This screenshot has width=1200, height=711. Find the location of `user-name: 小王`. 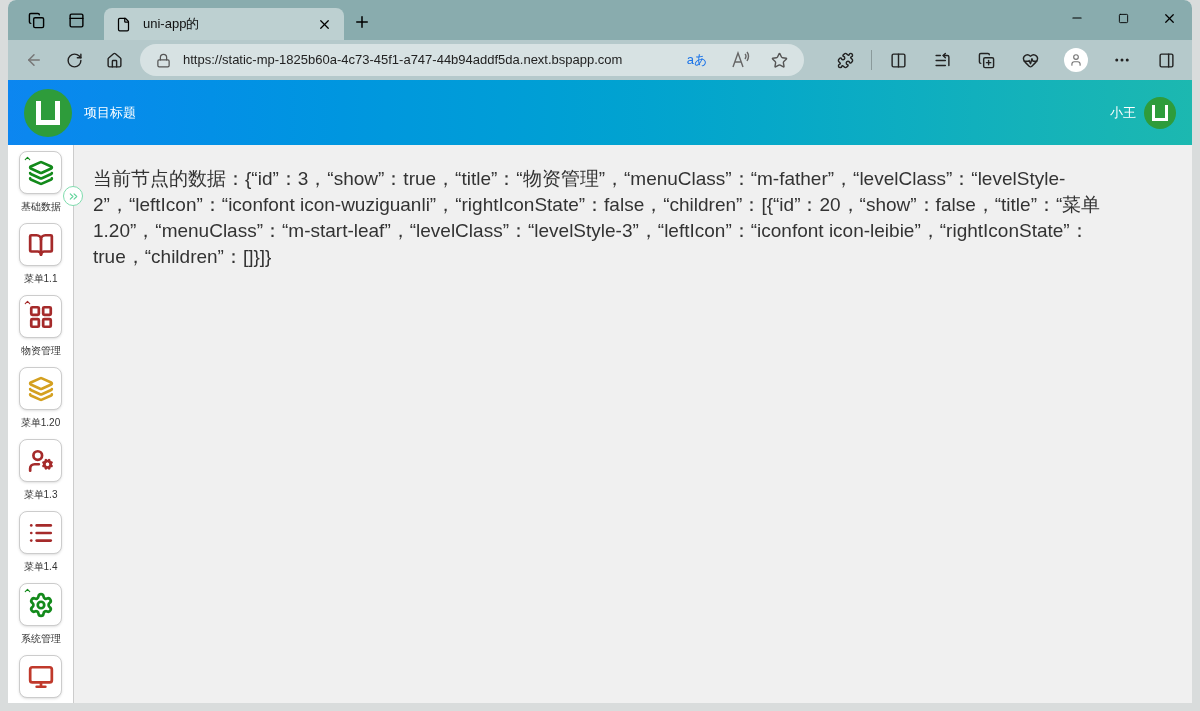

user-name: 小王 is located at coordinates (1123, 112).